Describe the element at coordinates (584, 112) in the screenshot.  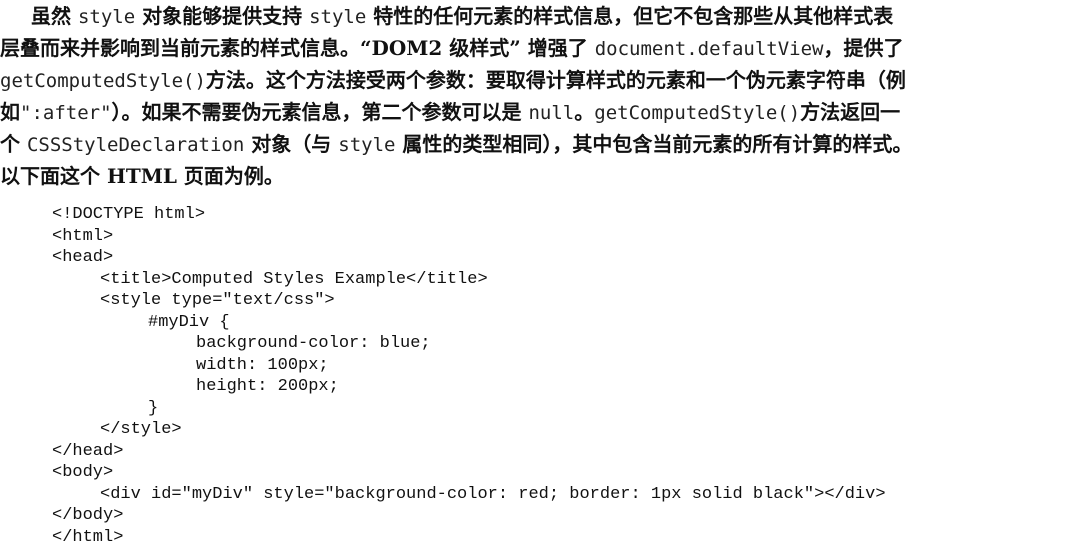
I see `text-run: 。` at that location.